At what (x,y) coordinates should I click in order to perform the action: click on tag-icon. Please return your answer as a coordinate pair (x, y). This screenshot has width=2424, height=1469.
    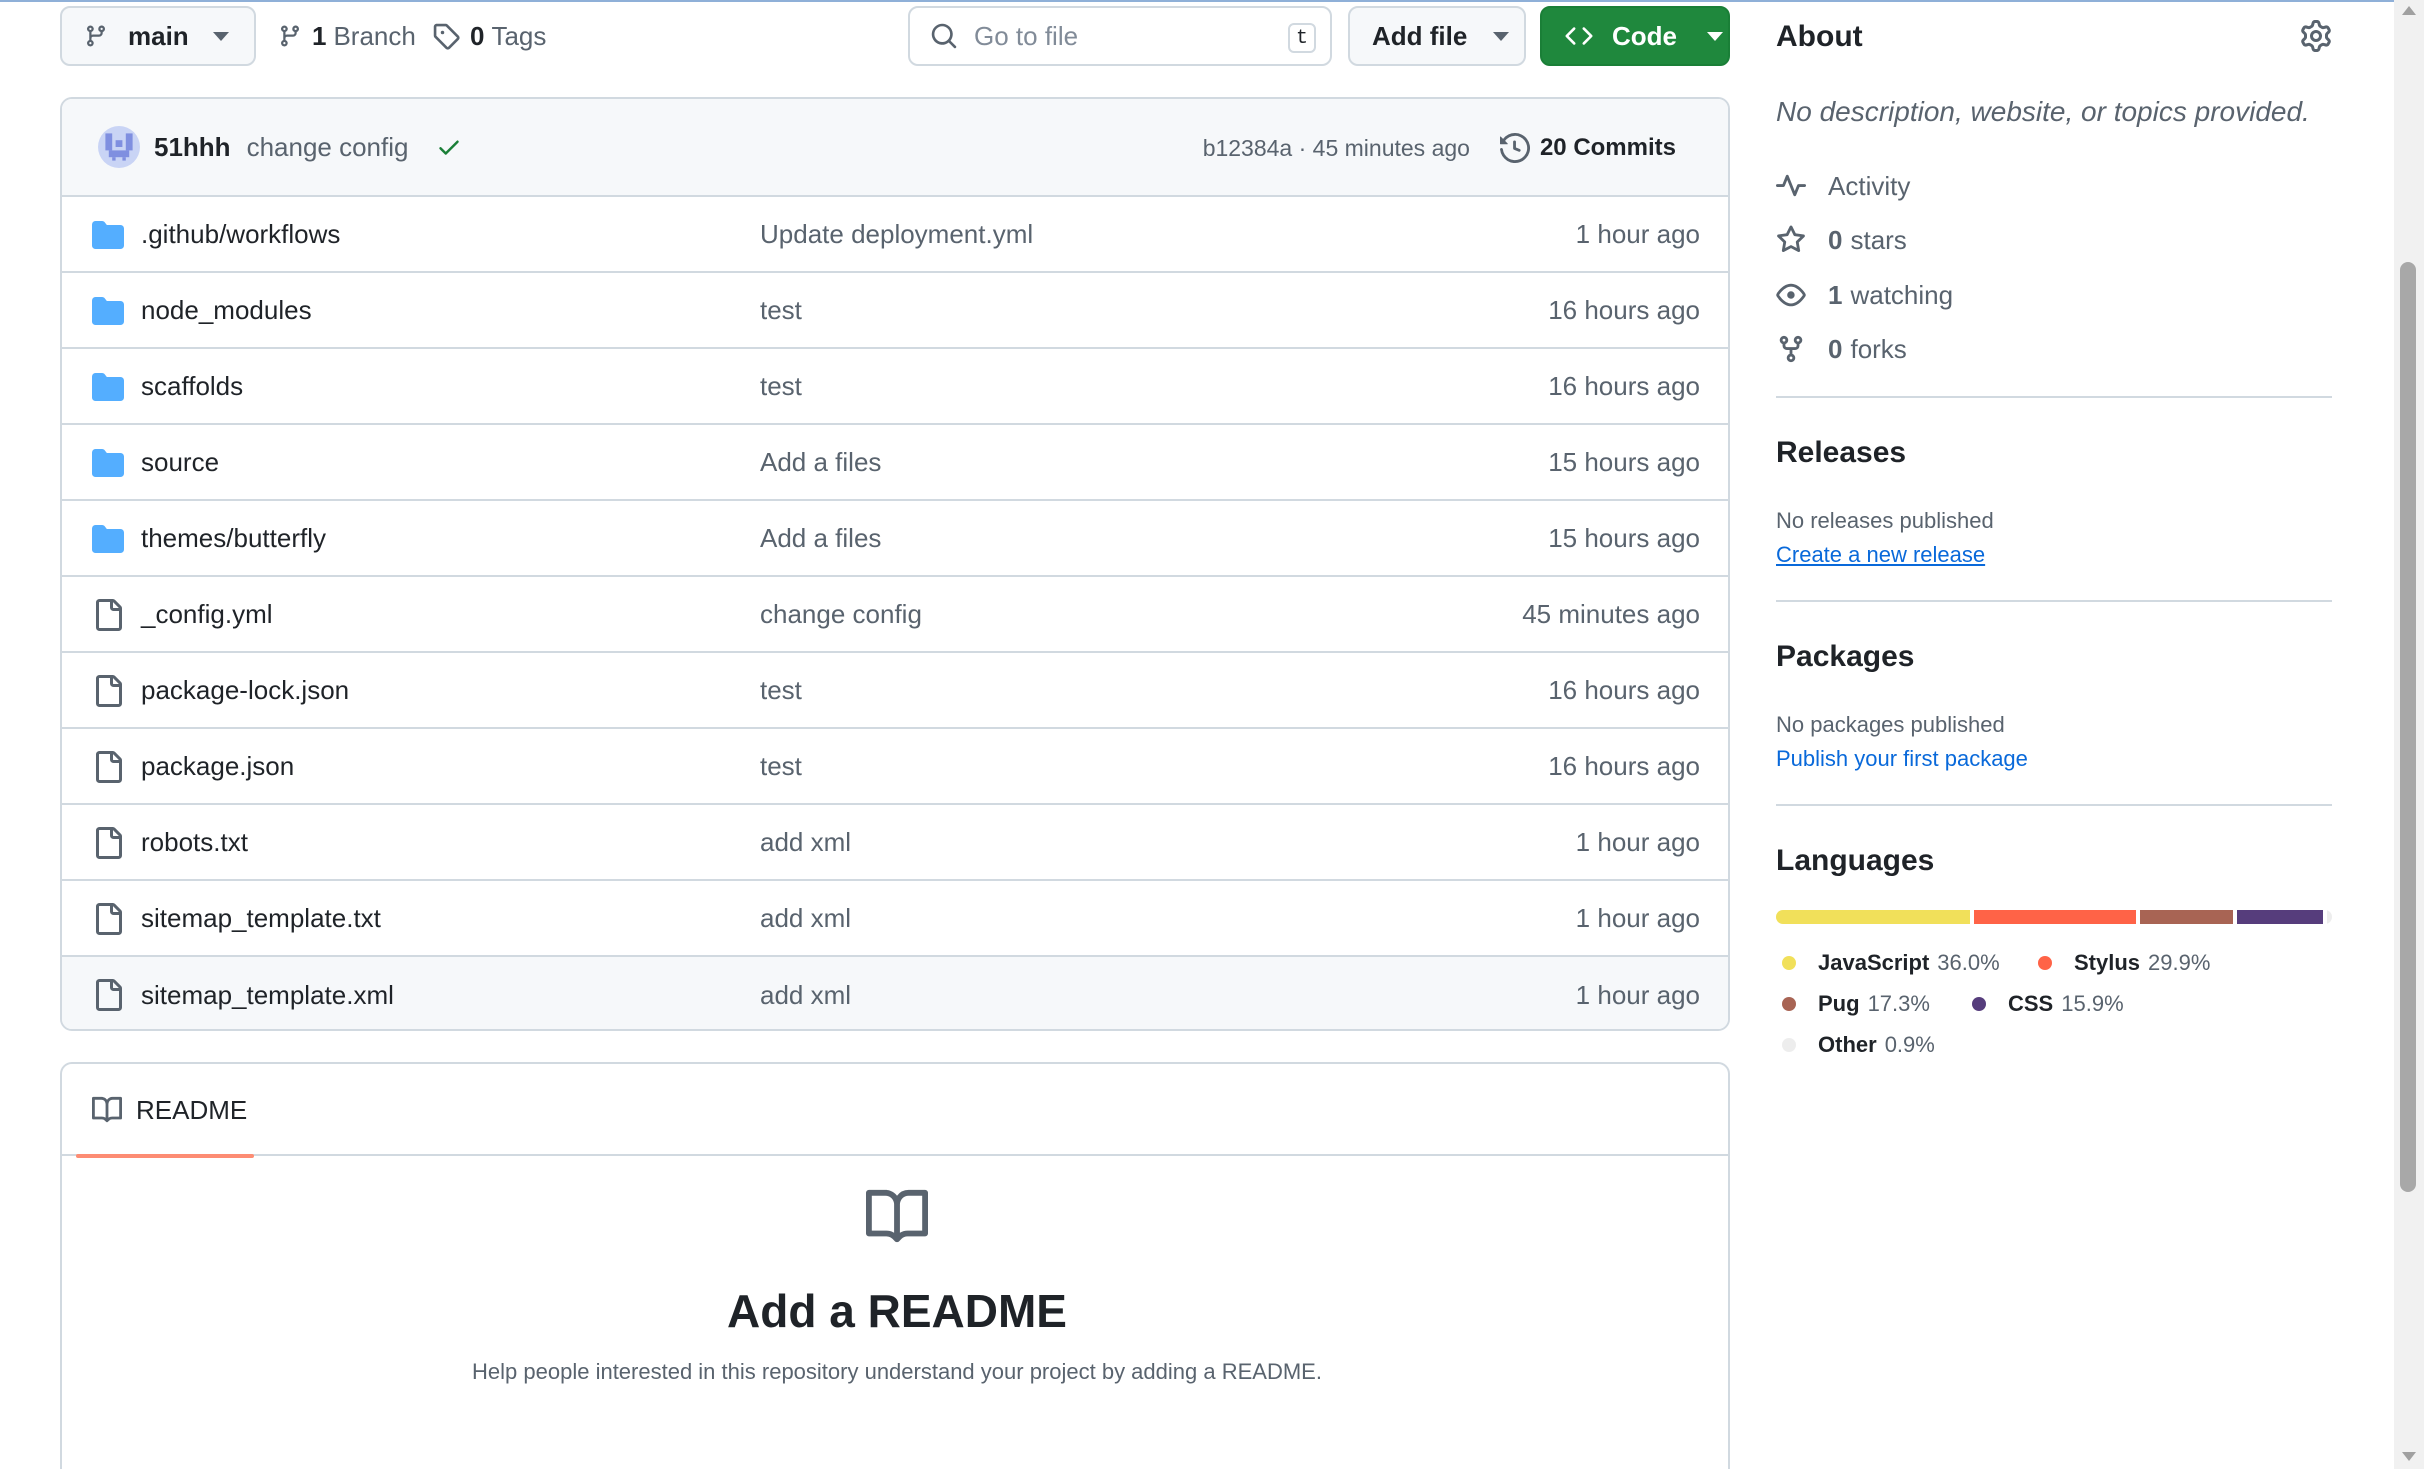
    Looking at the image, I should click on (446, 36).